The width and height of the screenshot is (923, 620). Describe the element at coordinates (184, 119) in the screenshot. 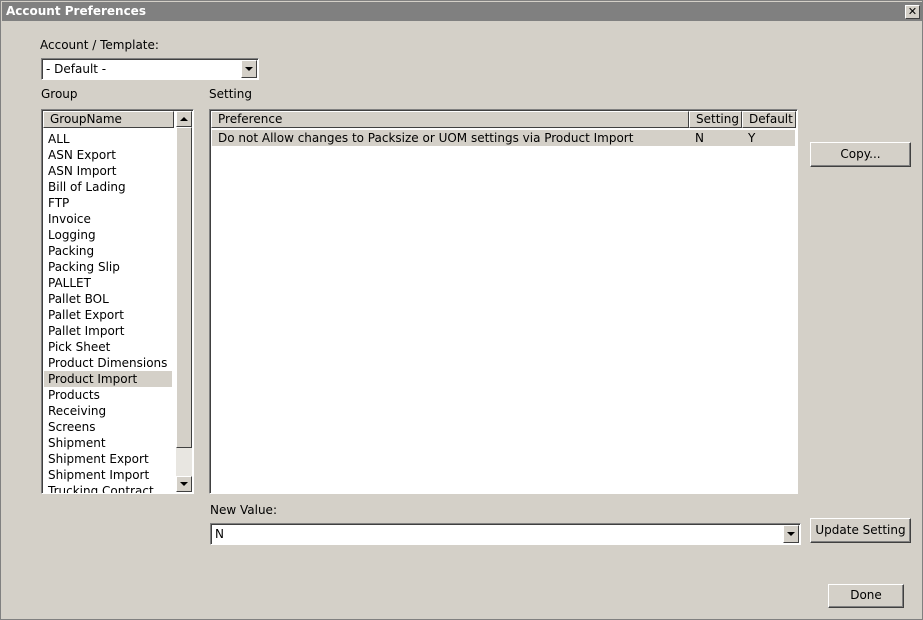

I see `scroll-up-arrow-icon` at that location.